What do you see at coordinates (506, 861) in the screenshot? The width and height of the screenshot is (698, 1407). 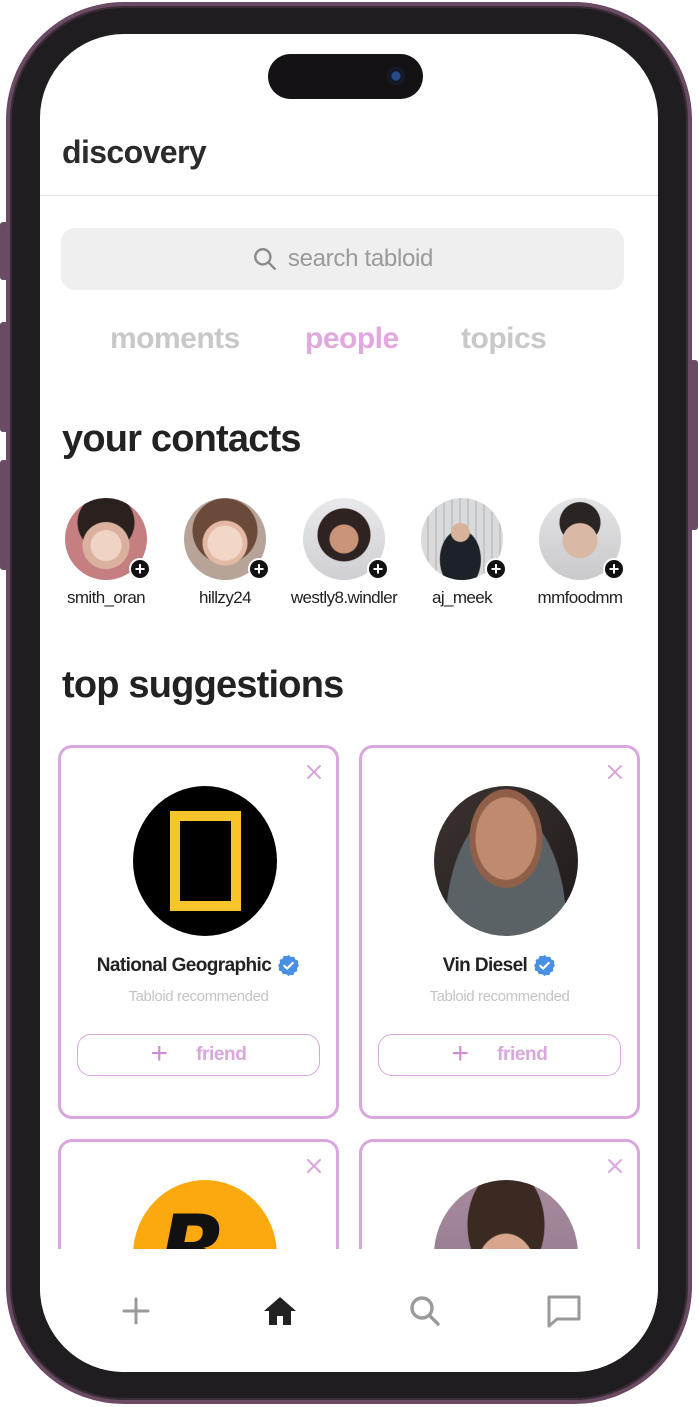 I see `vin-diesel-photo` at bounding box center [506, 861].